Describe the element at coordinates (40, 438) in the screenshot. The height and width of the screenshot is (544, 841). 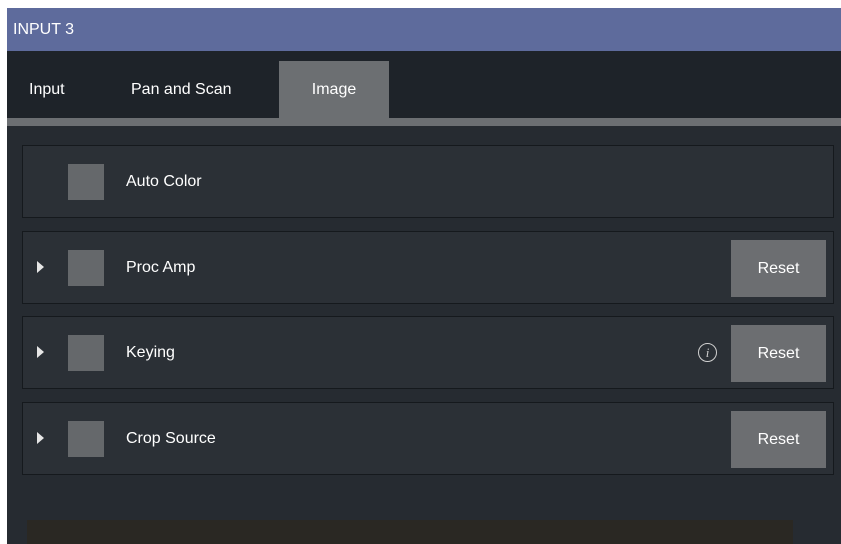
I see `crop-source-expand-icon` at that location.